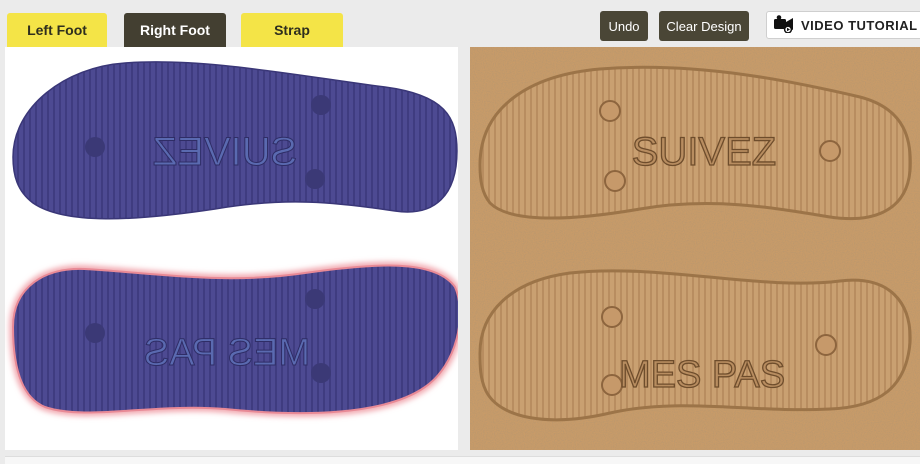 This screenshot has width=920, height=464. I want to click on video-tutorial-label: VIDEO TUTORIAL, so click(859, 25).